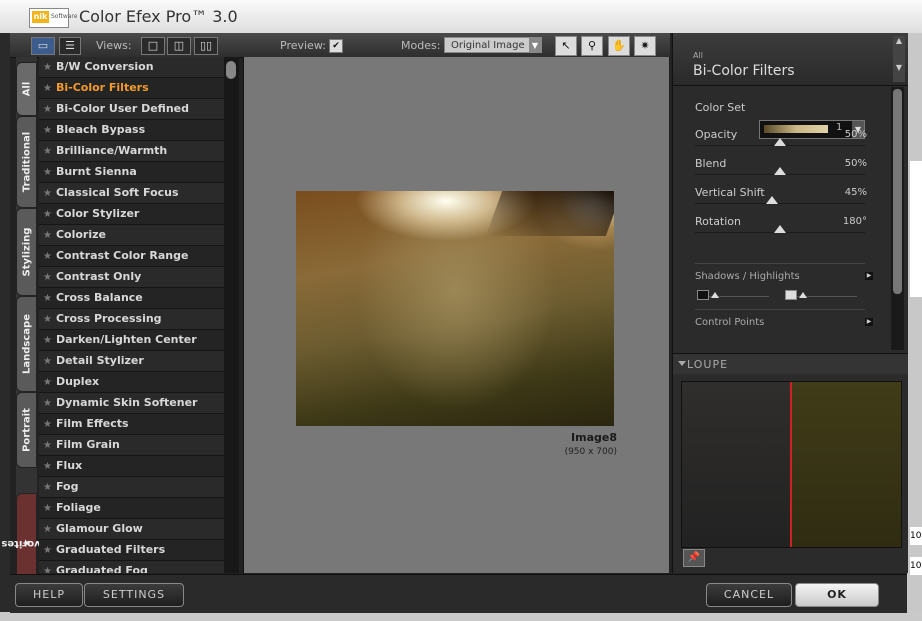 The image size is (922, 621). What do you see at coordinates (645, 46) in the screenshot?
I see `spot-tool-icon: ✷` at bounding box center [645, 46].